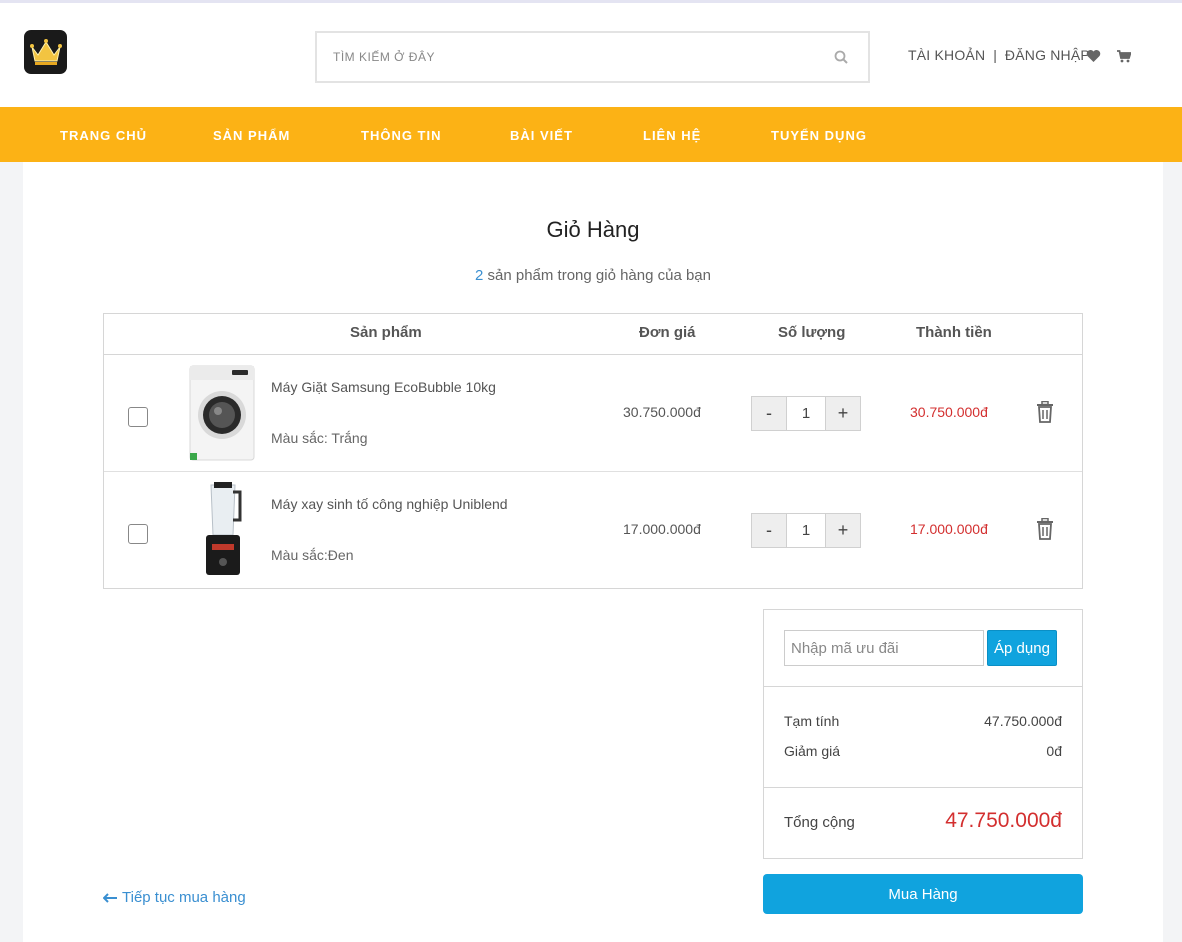 Image resolution: width=1182 pixels, height=942 pixels. I want to click on coupon-input, so click(884, 648).